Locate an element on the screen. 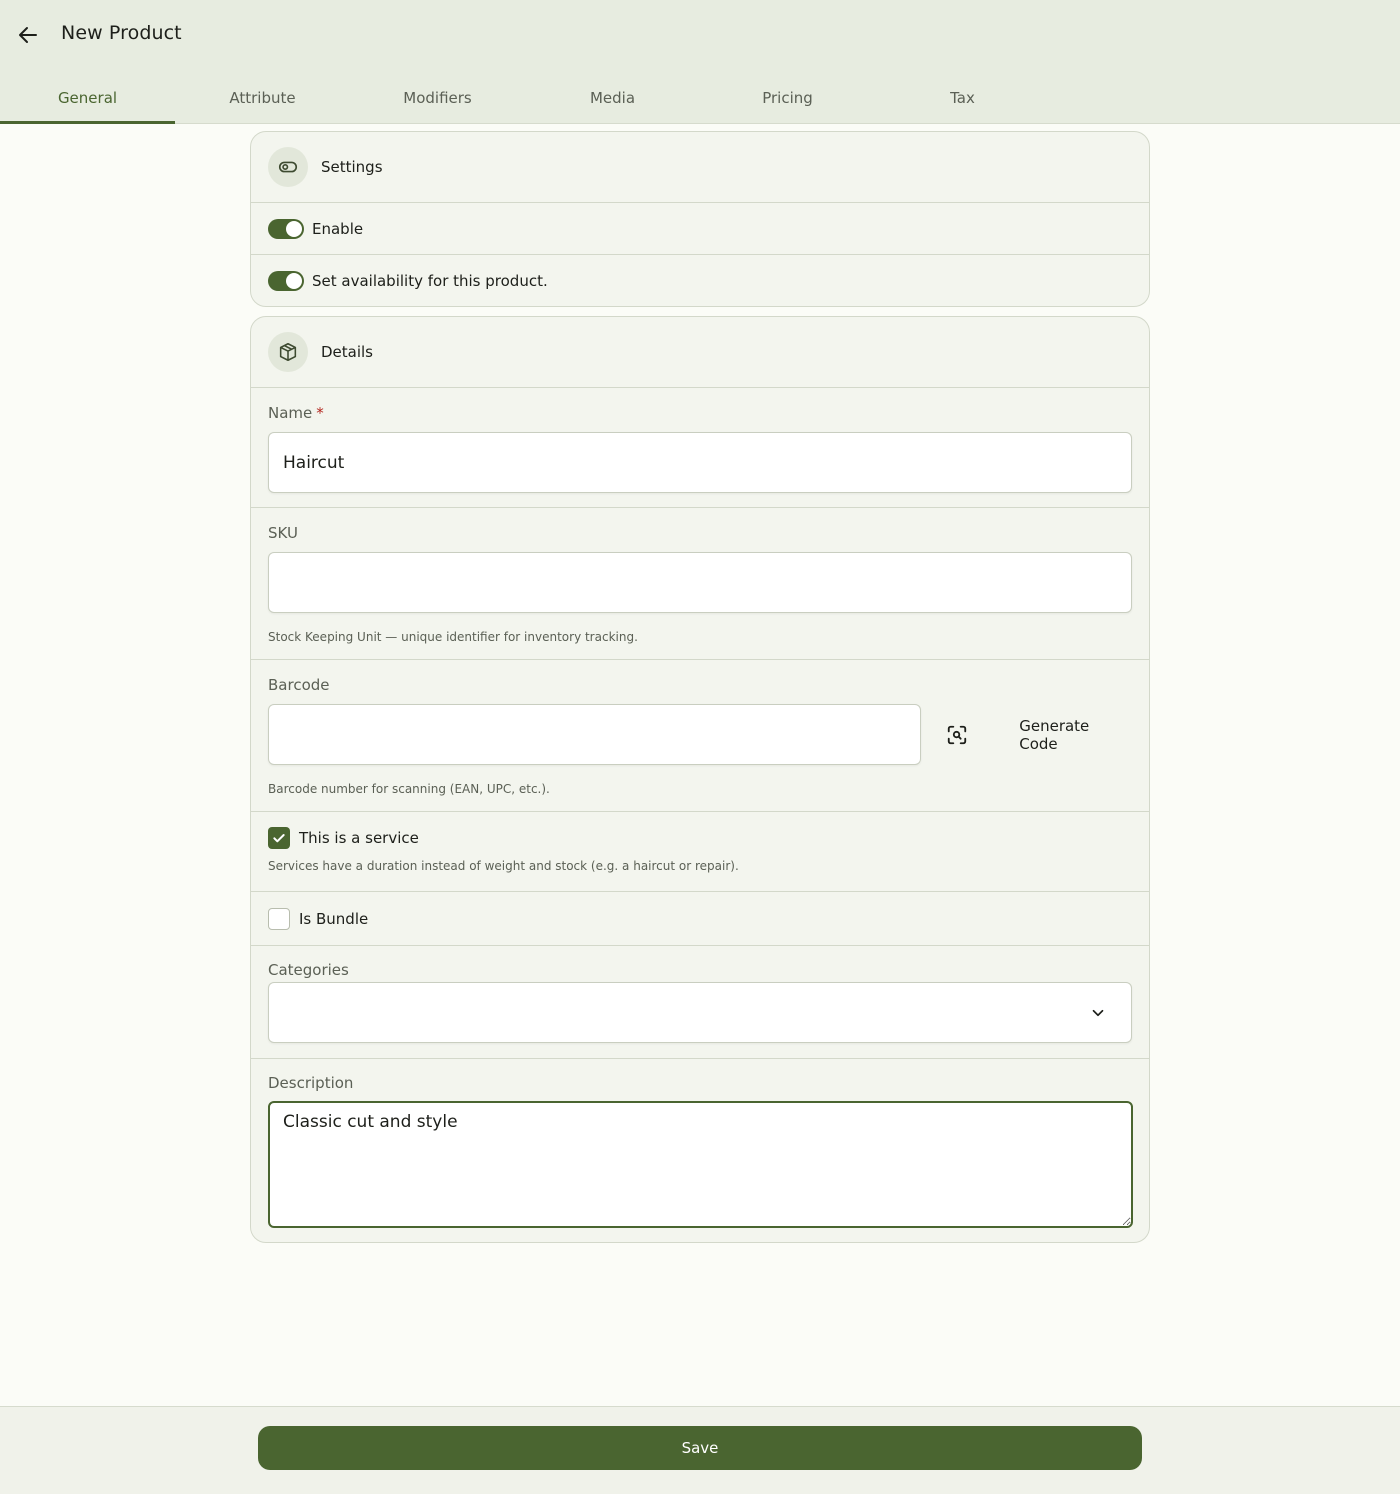 Image resolution: width=1400 pixels, height=1494 pixels. page-title: New Product is located at coordinates (121, 33).